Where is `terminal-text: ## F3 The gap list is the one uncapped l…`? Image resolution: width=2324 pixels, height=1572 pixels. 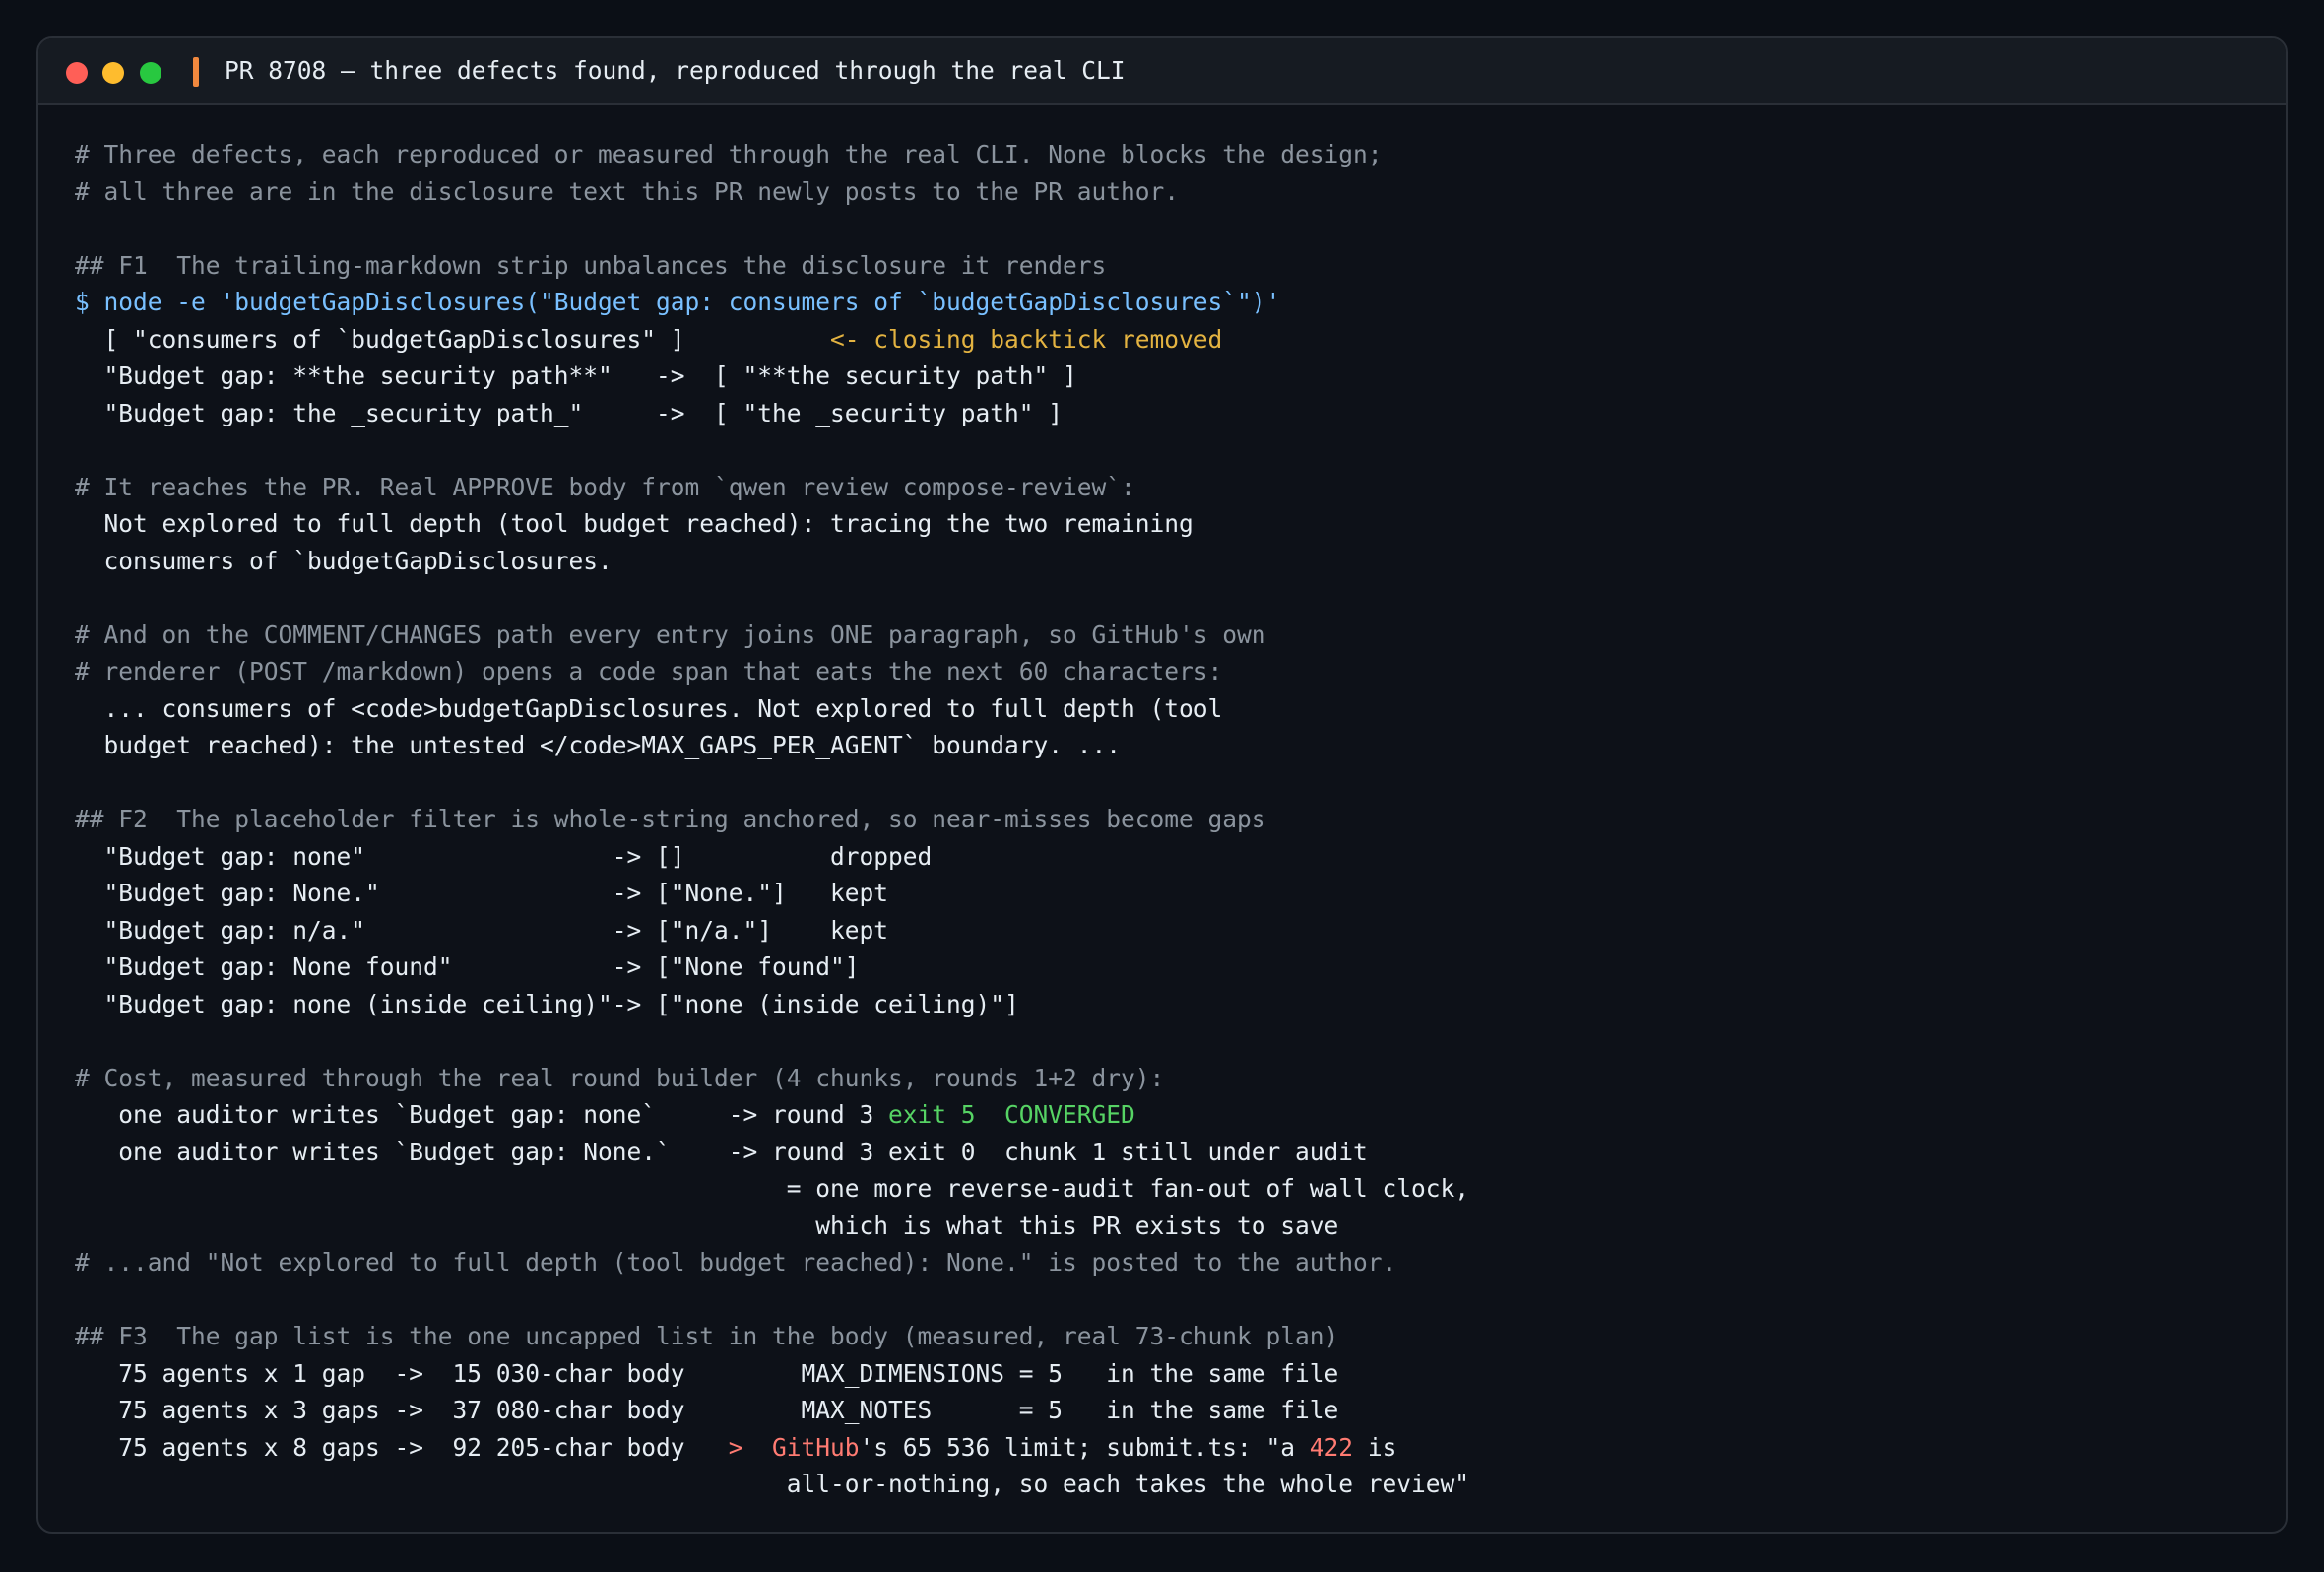
terminal-text: ## F3 The gap list is the one uncapped l… is located at coordinates (707, 1336).